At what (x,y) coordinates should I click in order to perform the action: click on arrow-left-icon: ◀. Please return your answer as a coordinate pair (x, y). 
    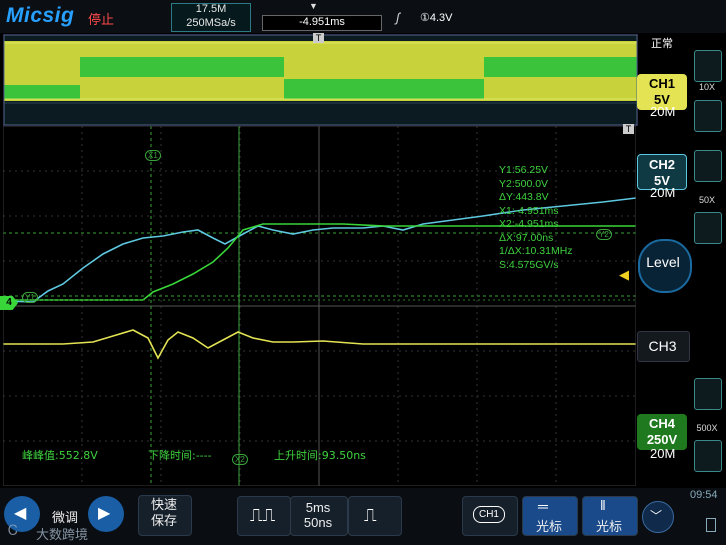
    Looking at the image, I should click on (20, 513).